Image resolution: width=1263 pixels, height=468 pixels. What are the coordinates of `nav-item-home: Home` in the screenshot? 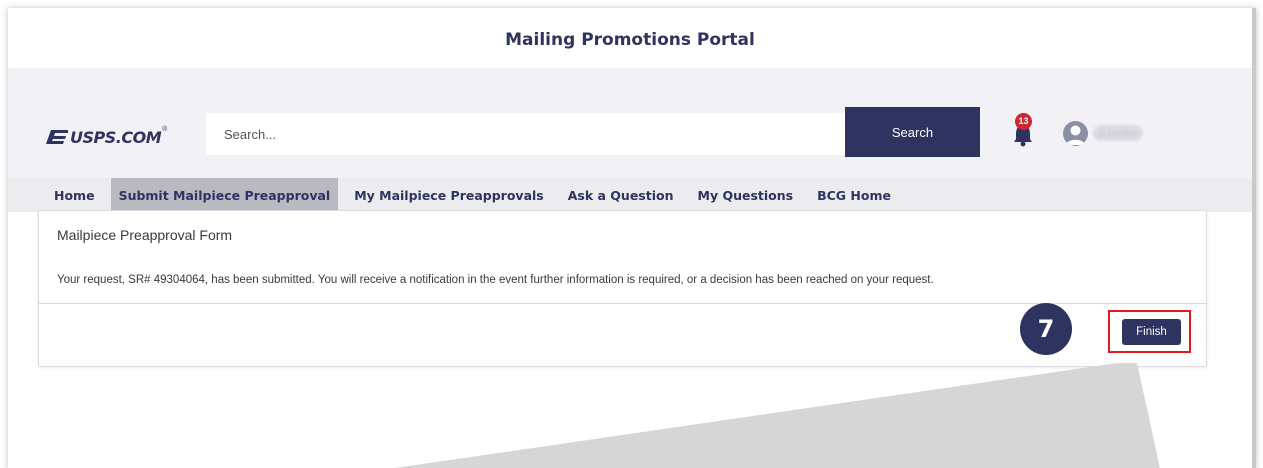 It's located at (74, 195).